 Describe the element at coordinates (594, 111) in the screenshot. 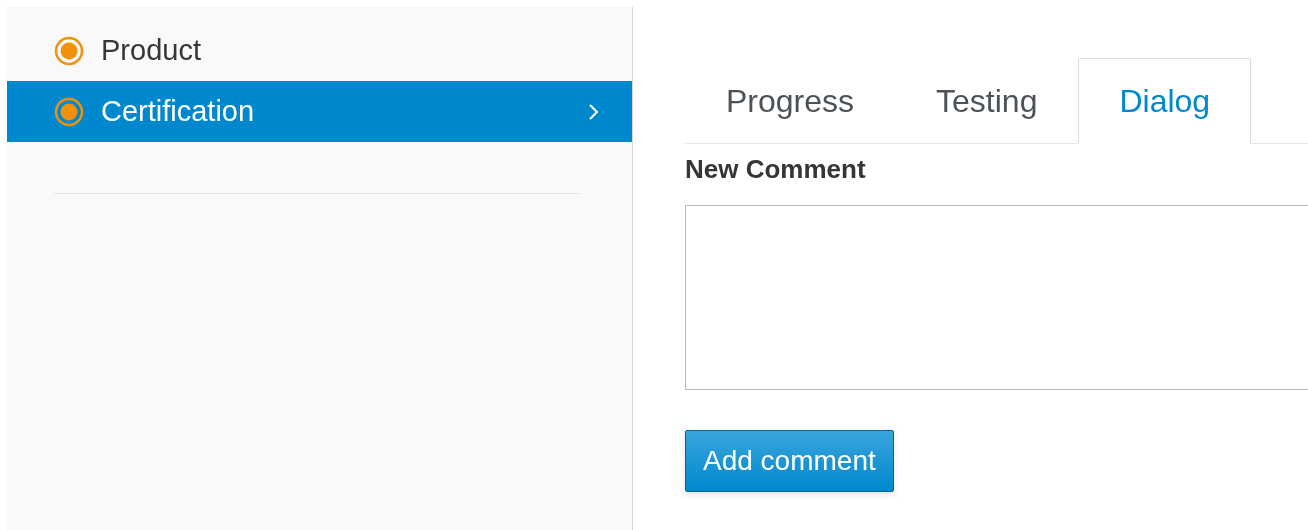

I see `chevron-right-icon` at that location.